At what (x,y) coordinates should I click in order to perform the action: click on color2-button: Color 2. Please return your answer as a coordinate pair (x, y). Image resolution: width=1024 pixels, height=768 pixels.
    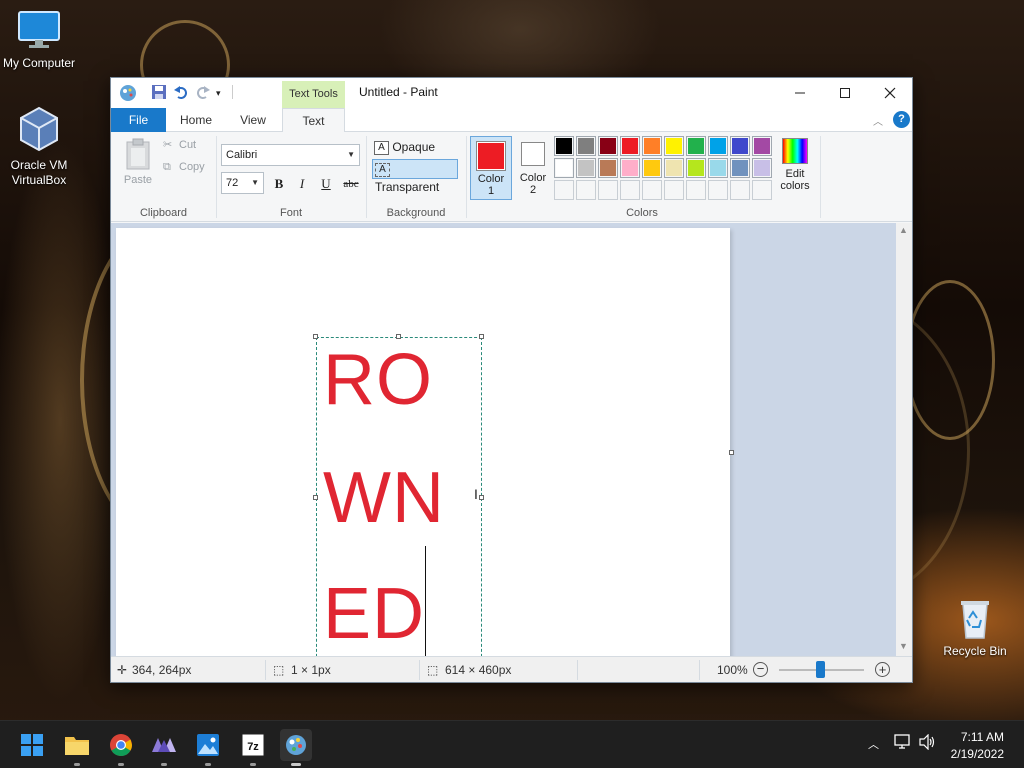
    Looking at the image, I should click on (533, 168).